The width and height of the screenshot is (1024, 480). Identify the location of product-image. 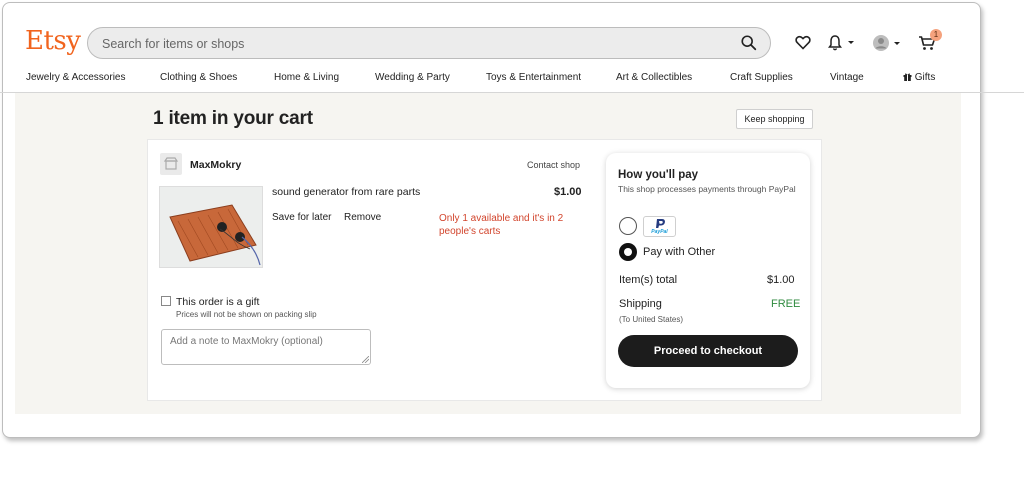
(211, 227).